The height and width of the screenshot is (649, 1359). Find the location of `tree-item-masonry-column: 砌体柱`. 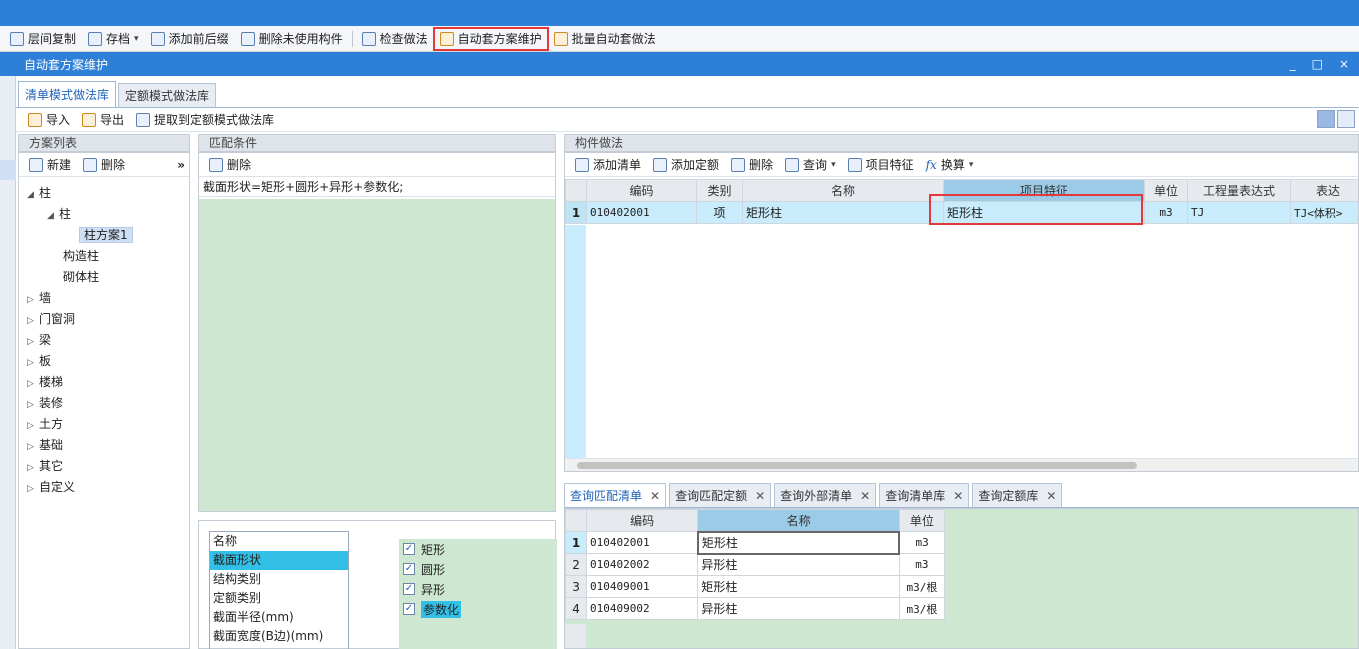

tree-item-masonry-column: 砌体柱 is located at coordinates (81, 277).